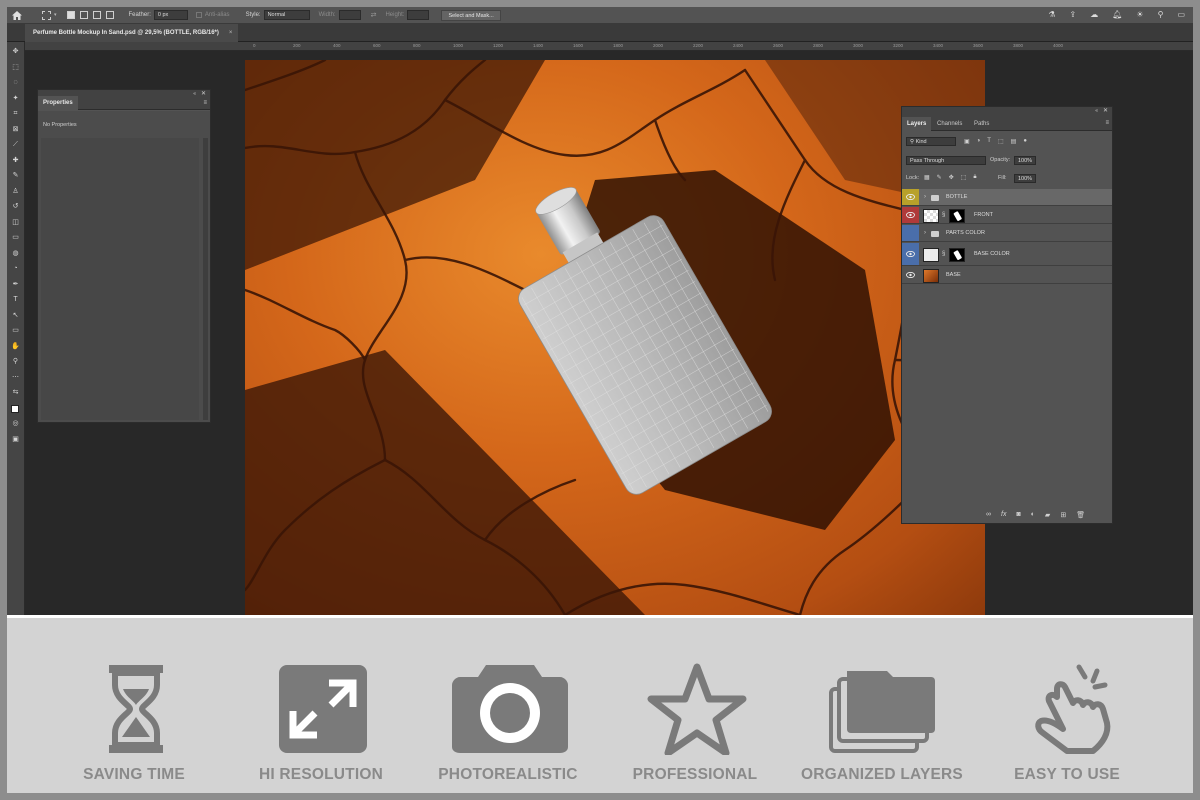 This screenshot has height=800, width=1200. What do you see at coordinates (15, 52) in the screenshot?
I see `move-tool-icon: ✥` at bounding box center [15, 52].